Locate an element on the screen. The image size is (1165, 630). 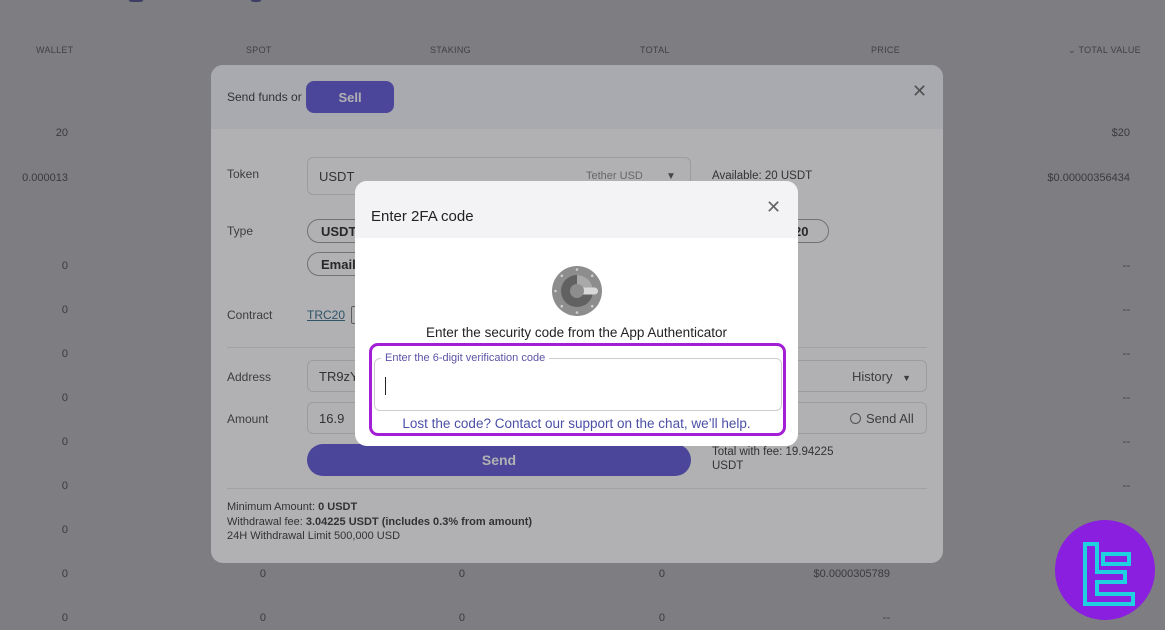
highlight-box is located at coordinates (577, 389).